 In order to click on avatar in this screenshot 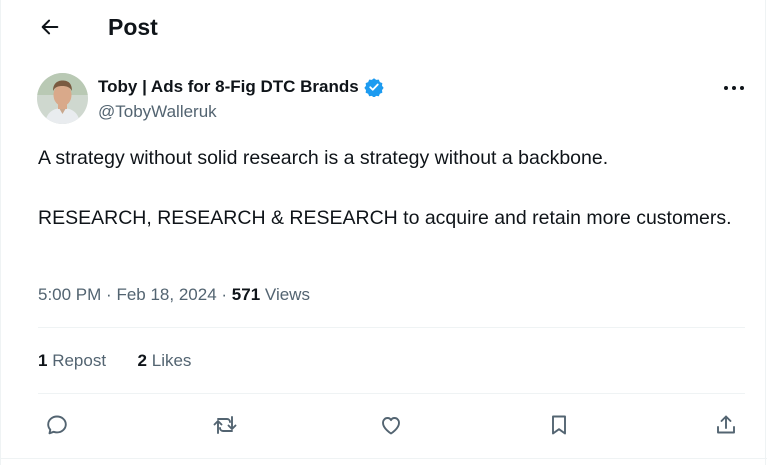, I will do `click(62, 98)`.